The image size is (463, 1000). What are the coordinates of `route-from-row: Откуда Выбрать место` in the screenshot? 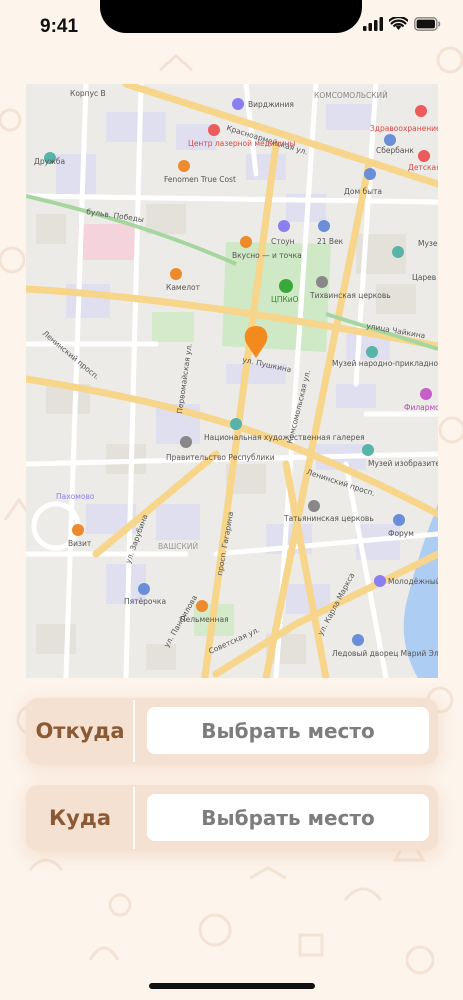 It's located at (232, 731).